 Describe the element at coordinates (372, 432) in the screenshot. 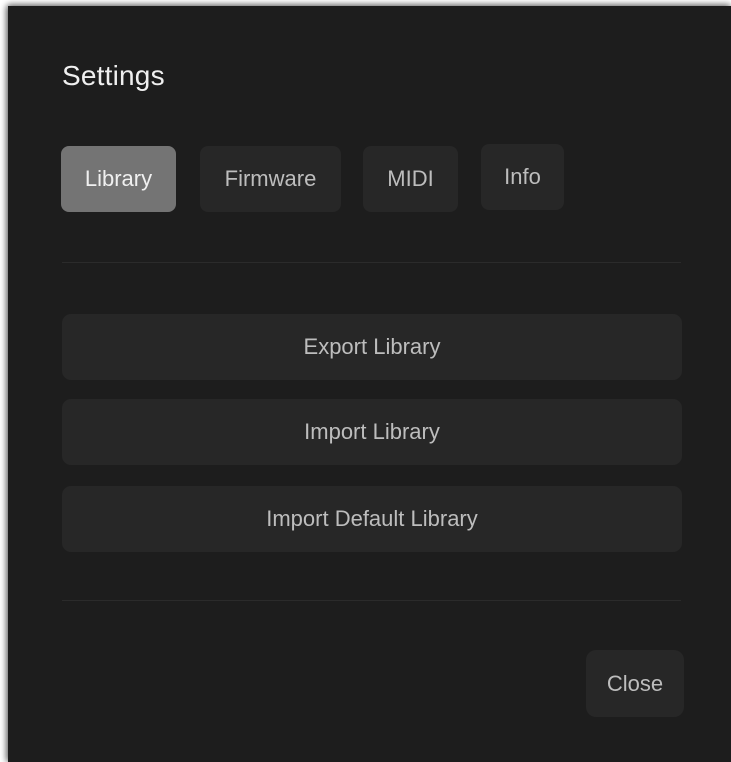

I see `import-library-button: Import Library` at that location.